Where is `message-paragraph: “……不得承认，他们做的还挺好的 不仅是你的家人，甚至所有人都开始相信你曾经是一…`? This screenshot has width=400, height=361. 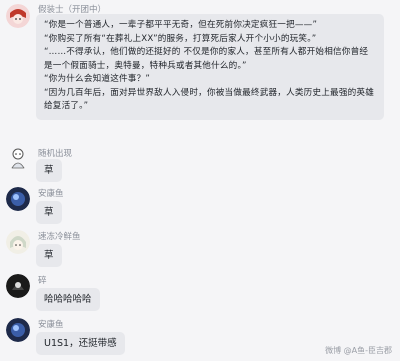
message-paragraph: “……不得承认，他们做的还挺好的 不仅是你的家人，甚至所有人都开始相信你曾经是一… is located at coordinates (206, 59).